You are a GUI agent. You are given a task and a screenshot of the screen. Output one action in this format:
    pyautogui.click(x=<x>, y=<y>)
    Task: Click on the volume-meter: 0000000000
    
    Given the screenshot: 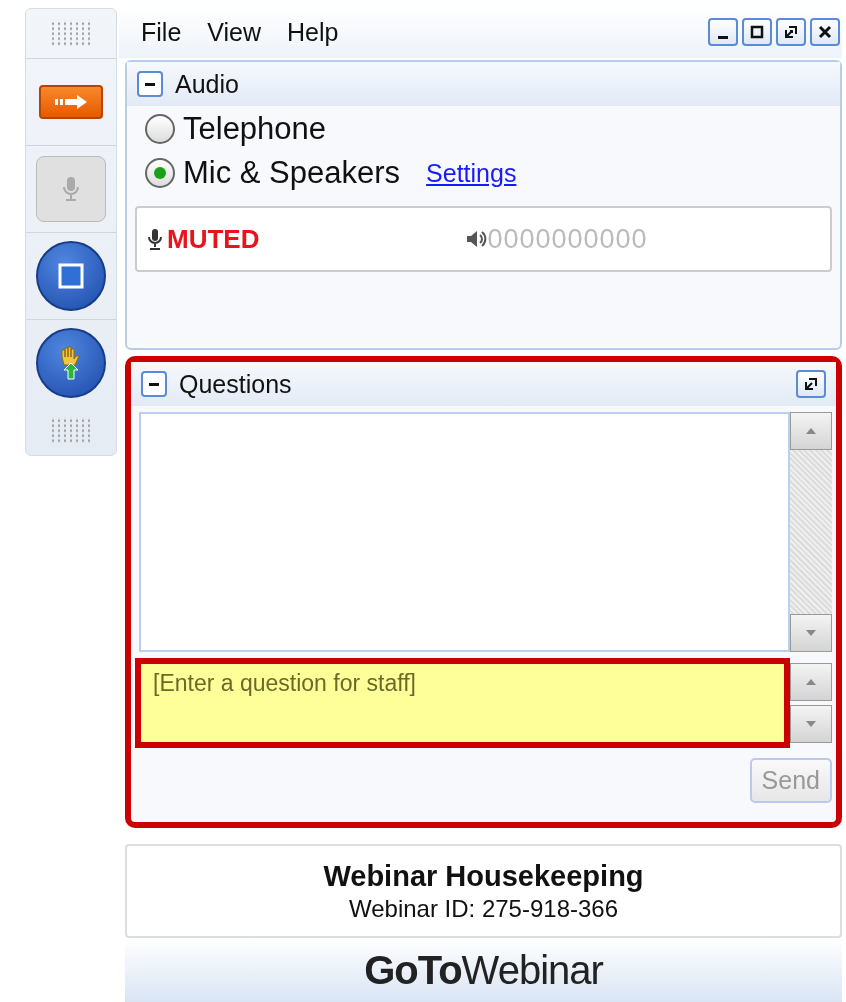 What is the action you would take?
    pyautogui.click(x=567, y=239)
    